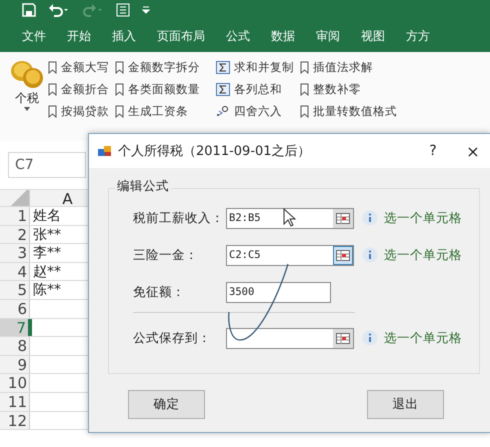 The height and width of the screenshot is (447, 490). I want to click on dialog-button: 确定, so click(166, 404).